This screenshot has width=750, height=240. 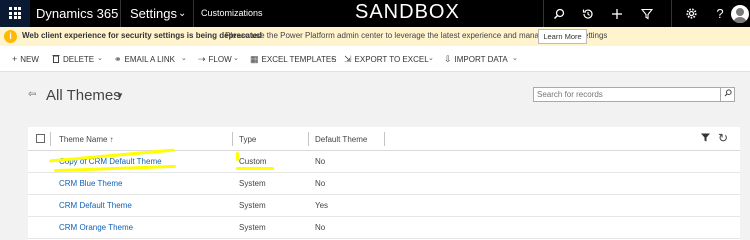 What do you see at coordinates (481, 59) in the screenshot?
I see `import-data-label: IMPORT DATA` at bounding box center [481, 59].